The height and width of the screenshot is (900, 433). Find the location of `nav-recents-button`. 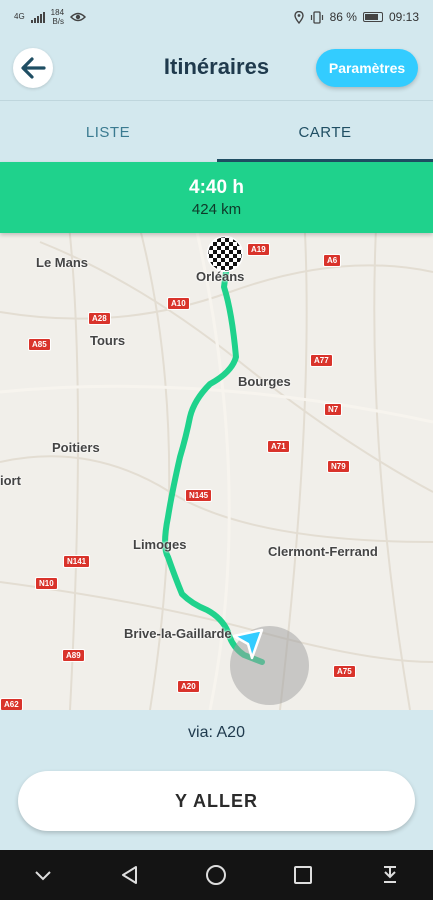

nav-recents-button is located at coordinates (303, 875).